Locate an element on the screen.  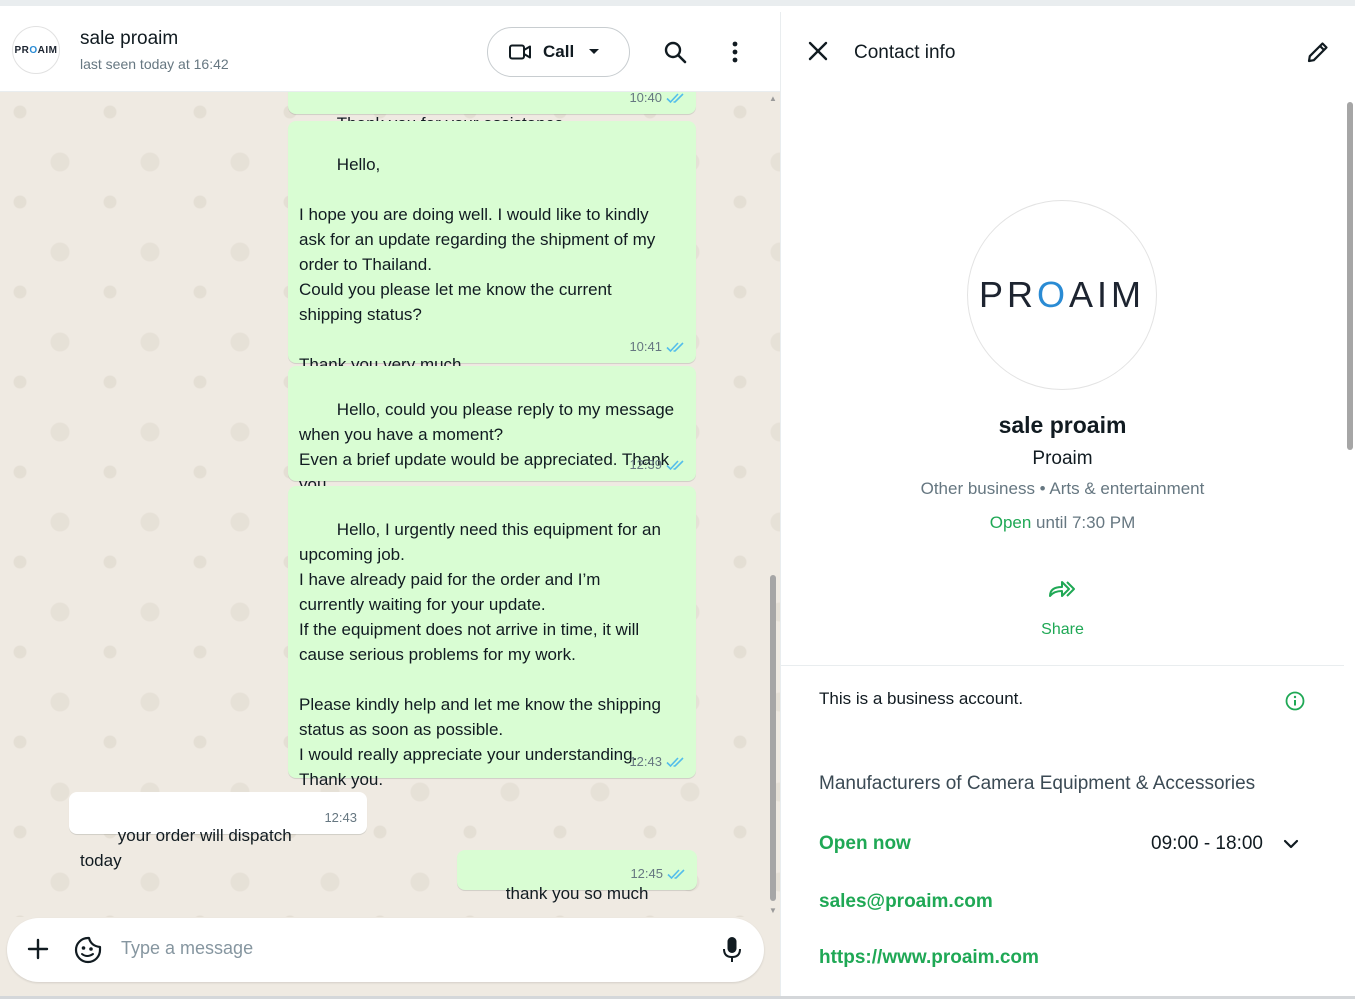
scroll-down-arrow: ▼ is located at coordinates (773, 910).